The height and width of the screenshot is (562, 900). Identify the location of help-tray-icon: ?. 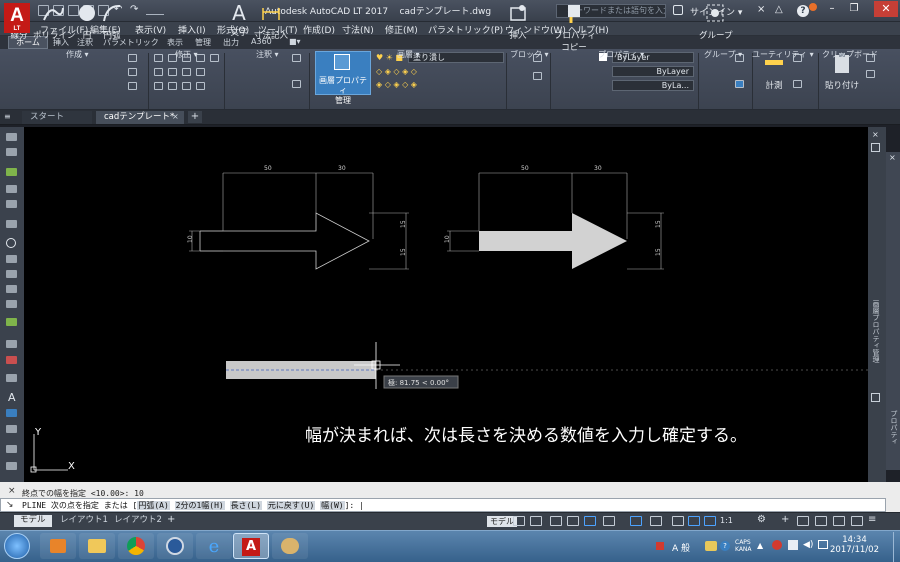
(725, 546).